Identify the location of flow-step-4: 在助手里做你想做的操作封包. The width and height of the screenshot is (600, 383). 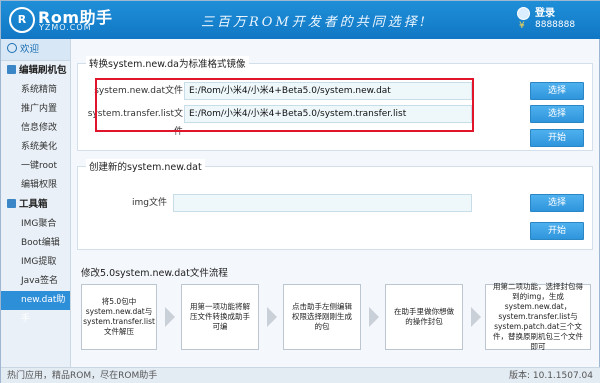
(424, 317).